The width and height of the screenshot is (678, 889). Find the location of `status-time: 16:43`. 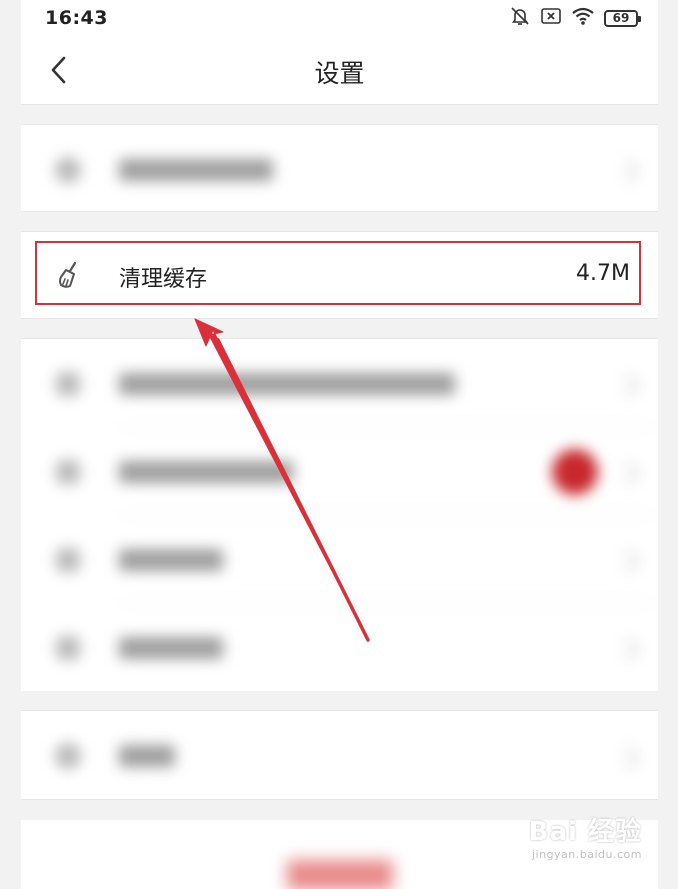

status-time: 16:43 is located at coordinates (76, 18).